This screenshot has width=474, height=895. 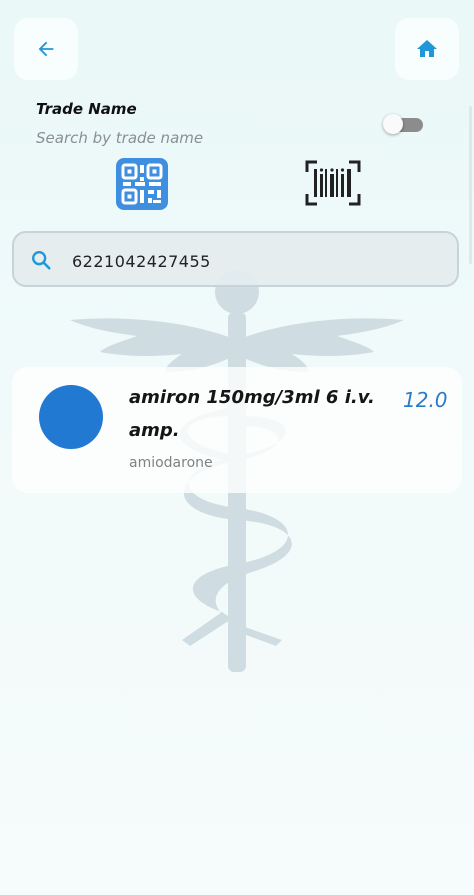 I want to click on search-input, so click(x=257, y=261).